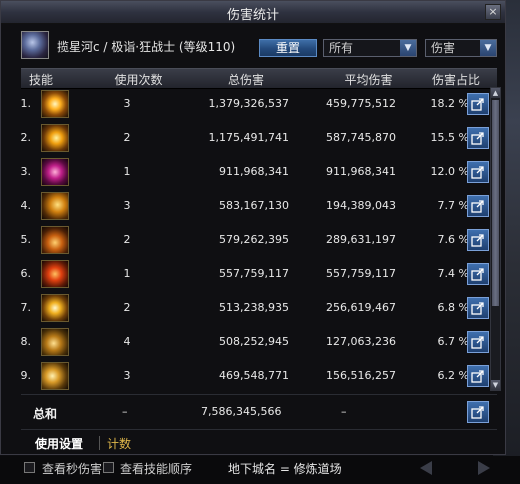 This screenshot has width=520, height=484. I want to click on skill-icon-blood, so click(55, 172).